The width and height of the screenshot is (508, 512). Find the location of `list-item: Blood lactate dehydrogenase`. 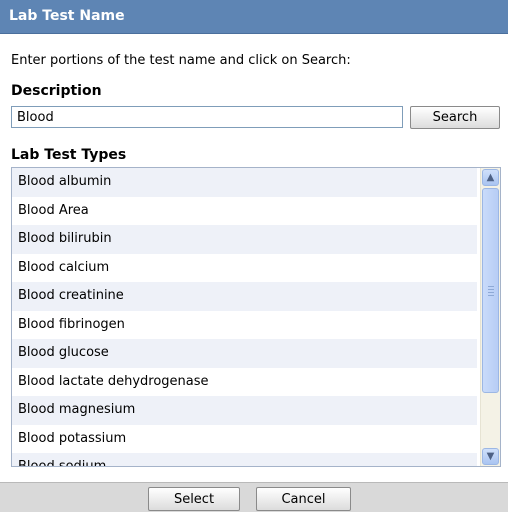

list-item: Blood lactate dehydrogenase is located at coordinates (244, 381).